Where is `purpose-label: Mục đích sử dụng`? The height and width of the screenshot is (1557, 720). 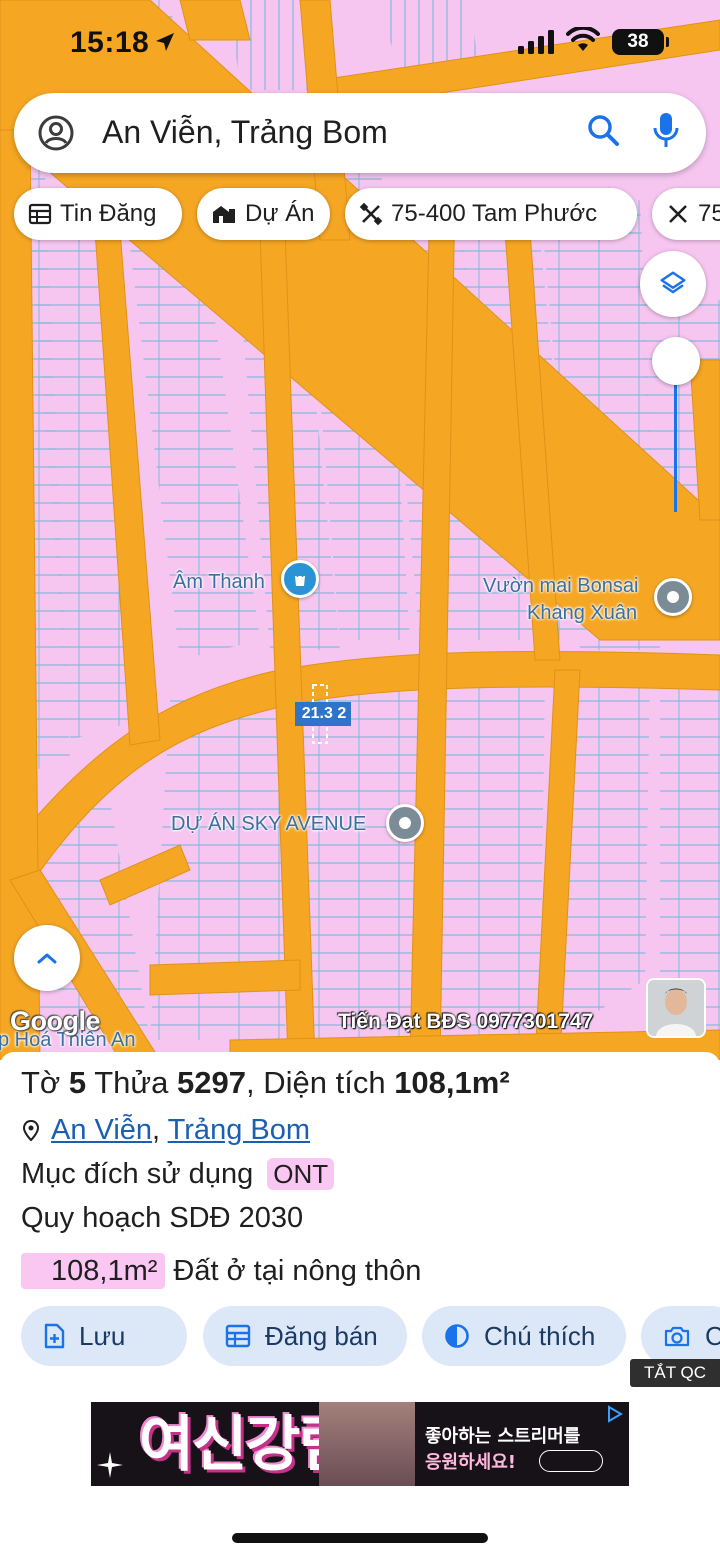
purpose-label: Mục đích sử dụng is located at coordinates (137, 1174).